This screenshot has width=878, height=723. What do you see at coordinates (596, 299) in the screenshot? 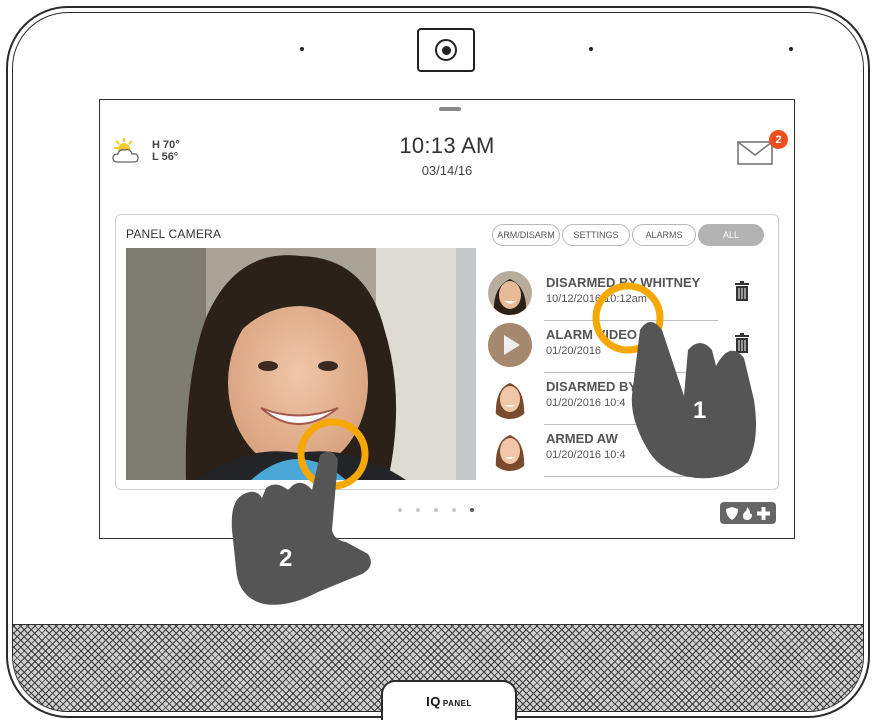
I see `event-time: 10/12/2016 10:12am` at bounding box center [596, 299].